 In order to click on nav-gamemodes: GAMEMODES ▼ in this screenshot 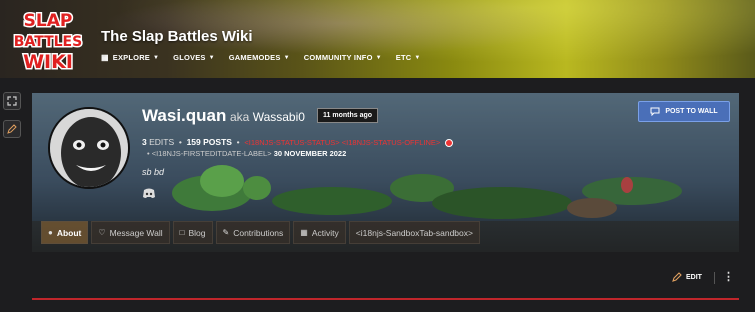, I will do `click(259, 57)`.